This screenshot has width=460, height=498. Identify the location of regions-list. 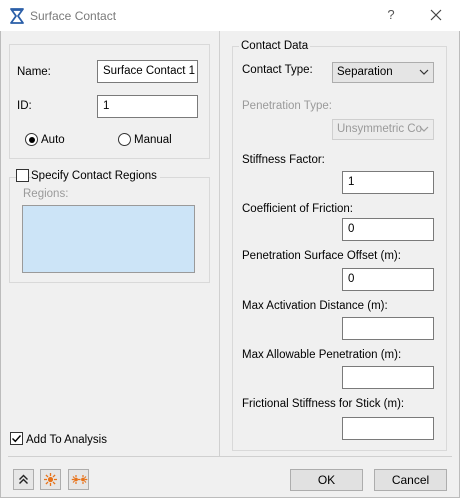
(108, 239).